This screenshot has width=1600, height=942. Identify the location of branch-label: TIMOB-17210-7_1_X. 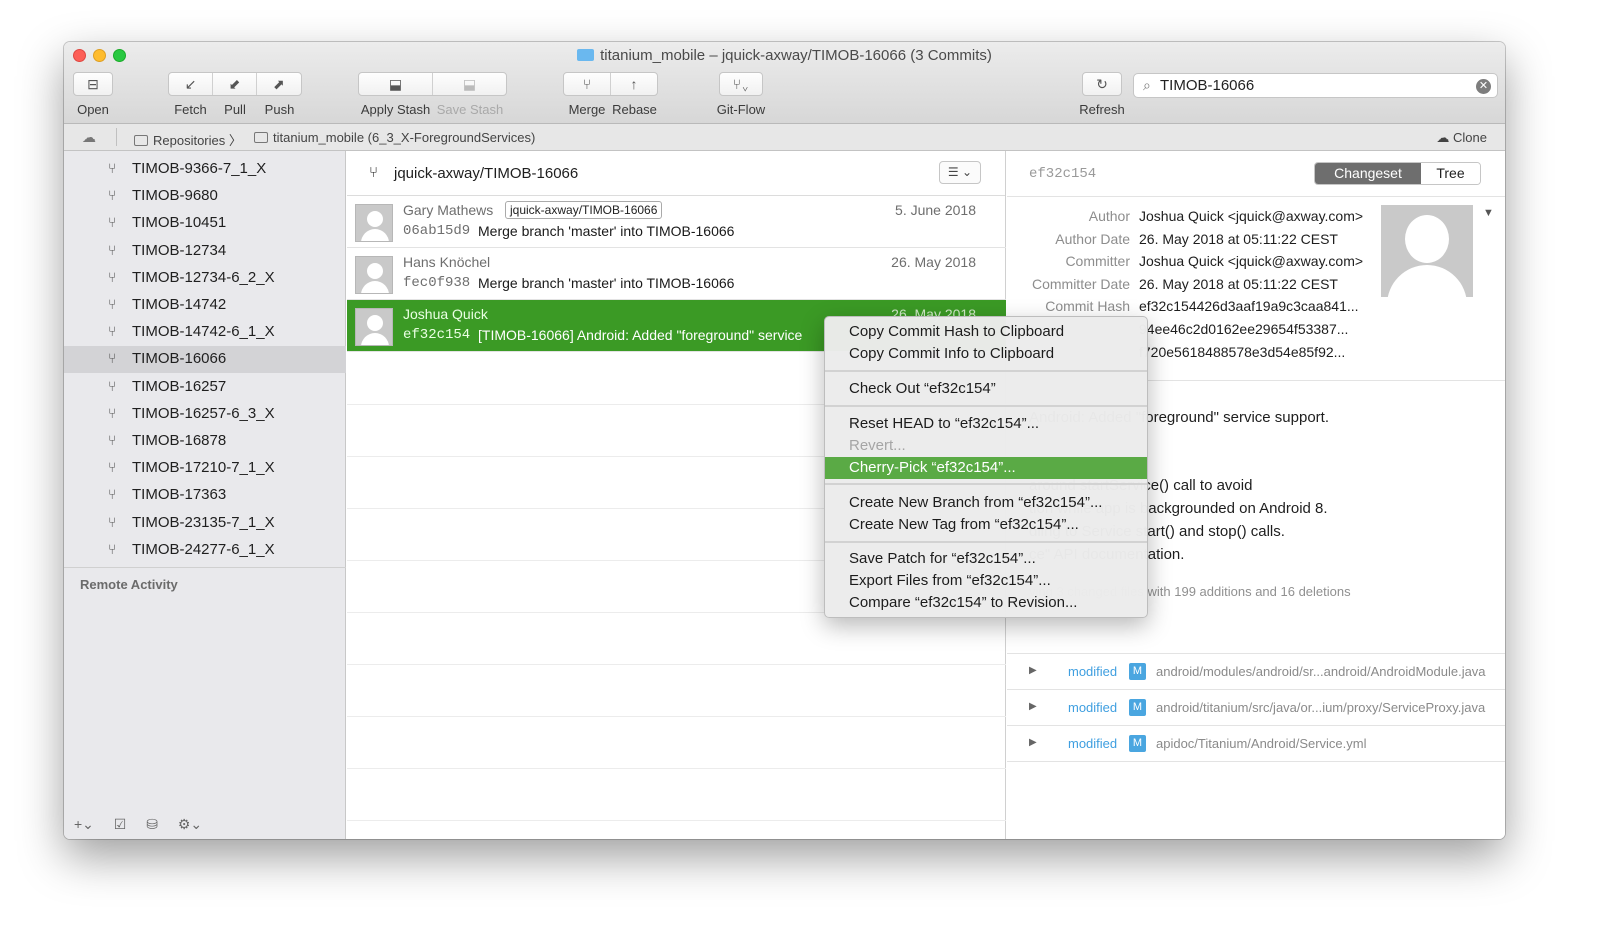
(203, 468).